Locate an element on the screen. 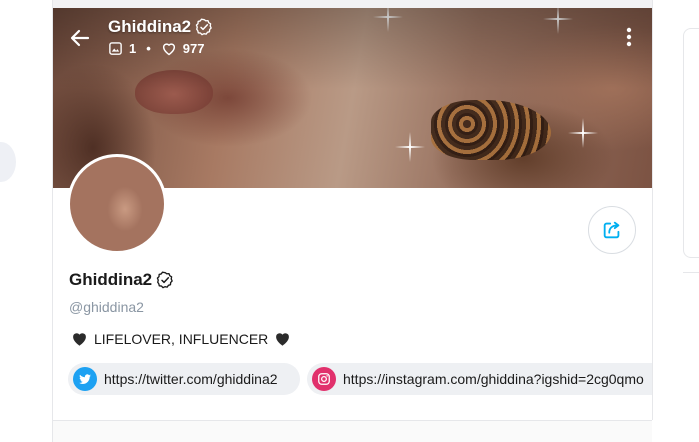 The image size is (699, 442). share-arrow-icon is located at coordinates (611, 230).